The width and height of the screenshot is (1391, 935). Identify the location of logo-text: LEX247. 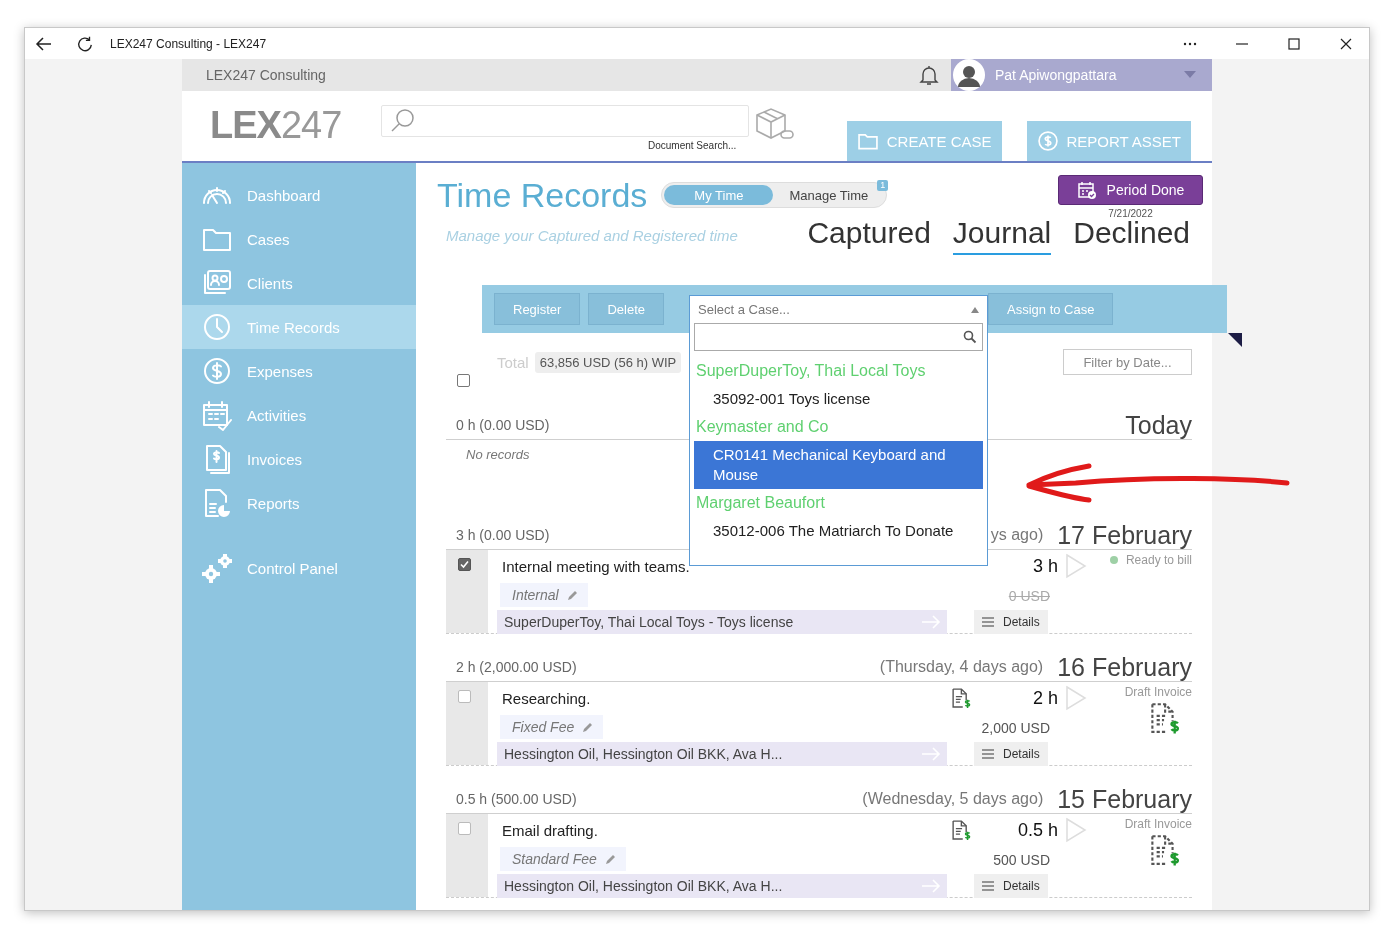
(276, 125).